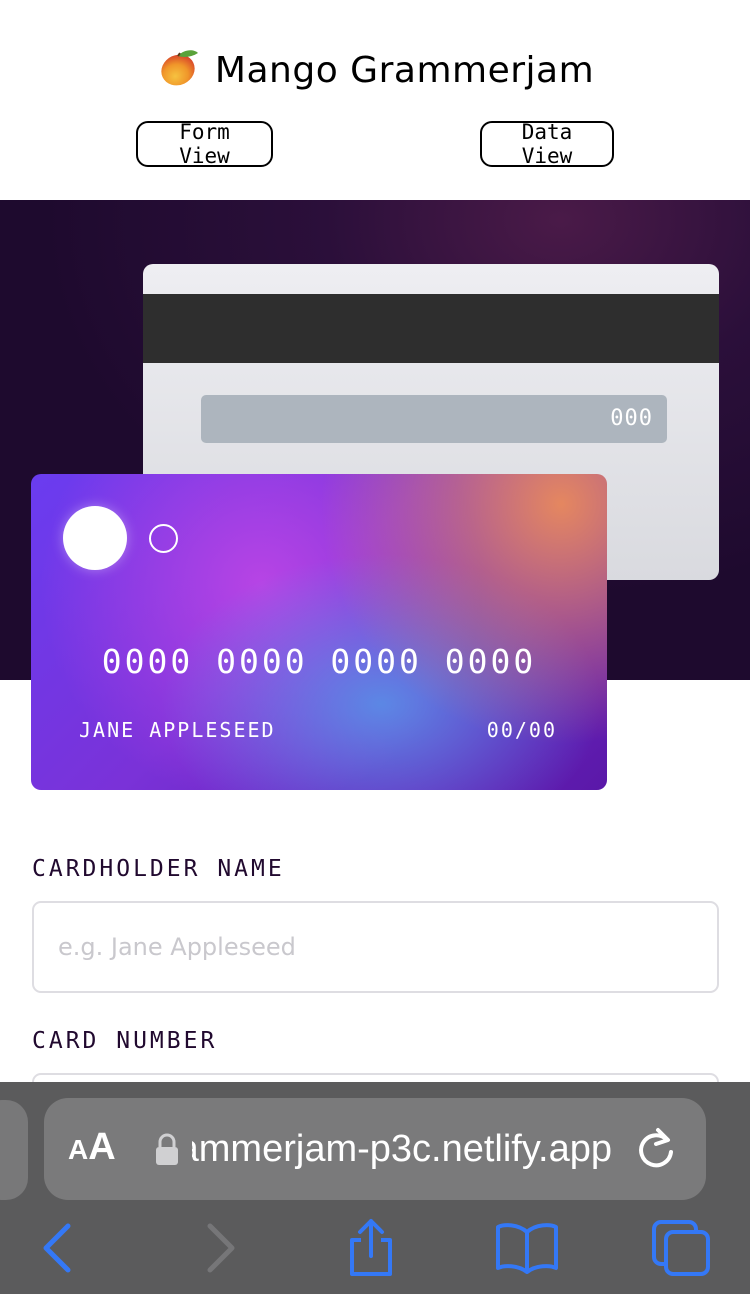 The image size is (750, 1294). What do you see at coordinates (404, 70) in the screenshot?
I see `page-title: Mango Grammerjam` at bounding box center [404, 70].